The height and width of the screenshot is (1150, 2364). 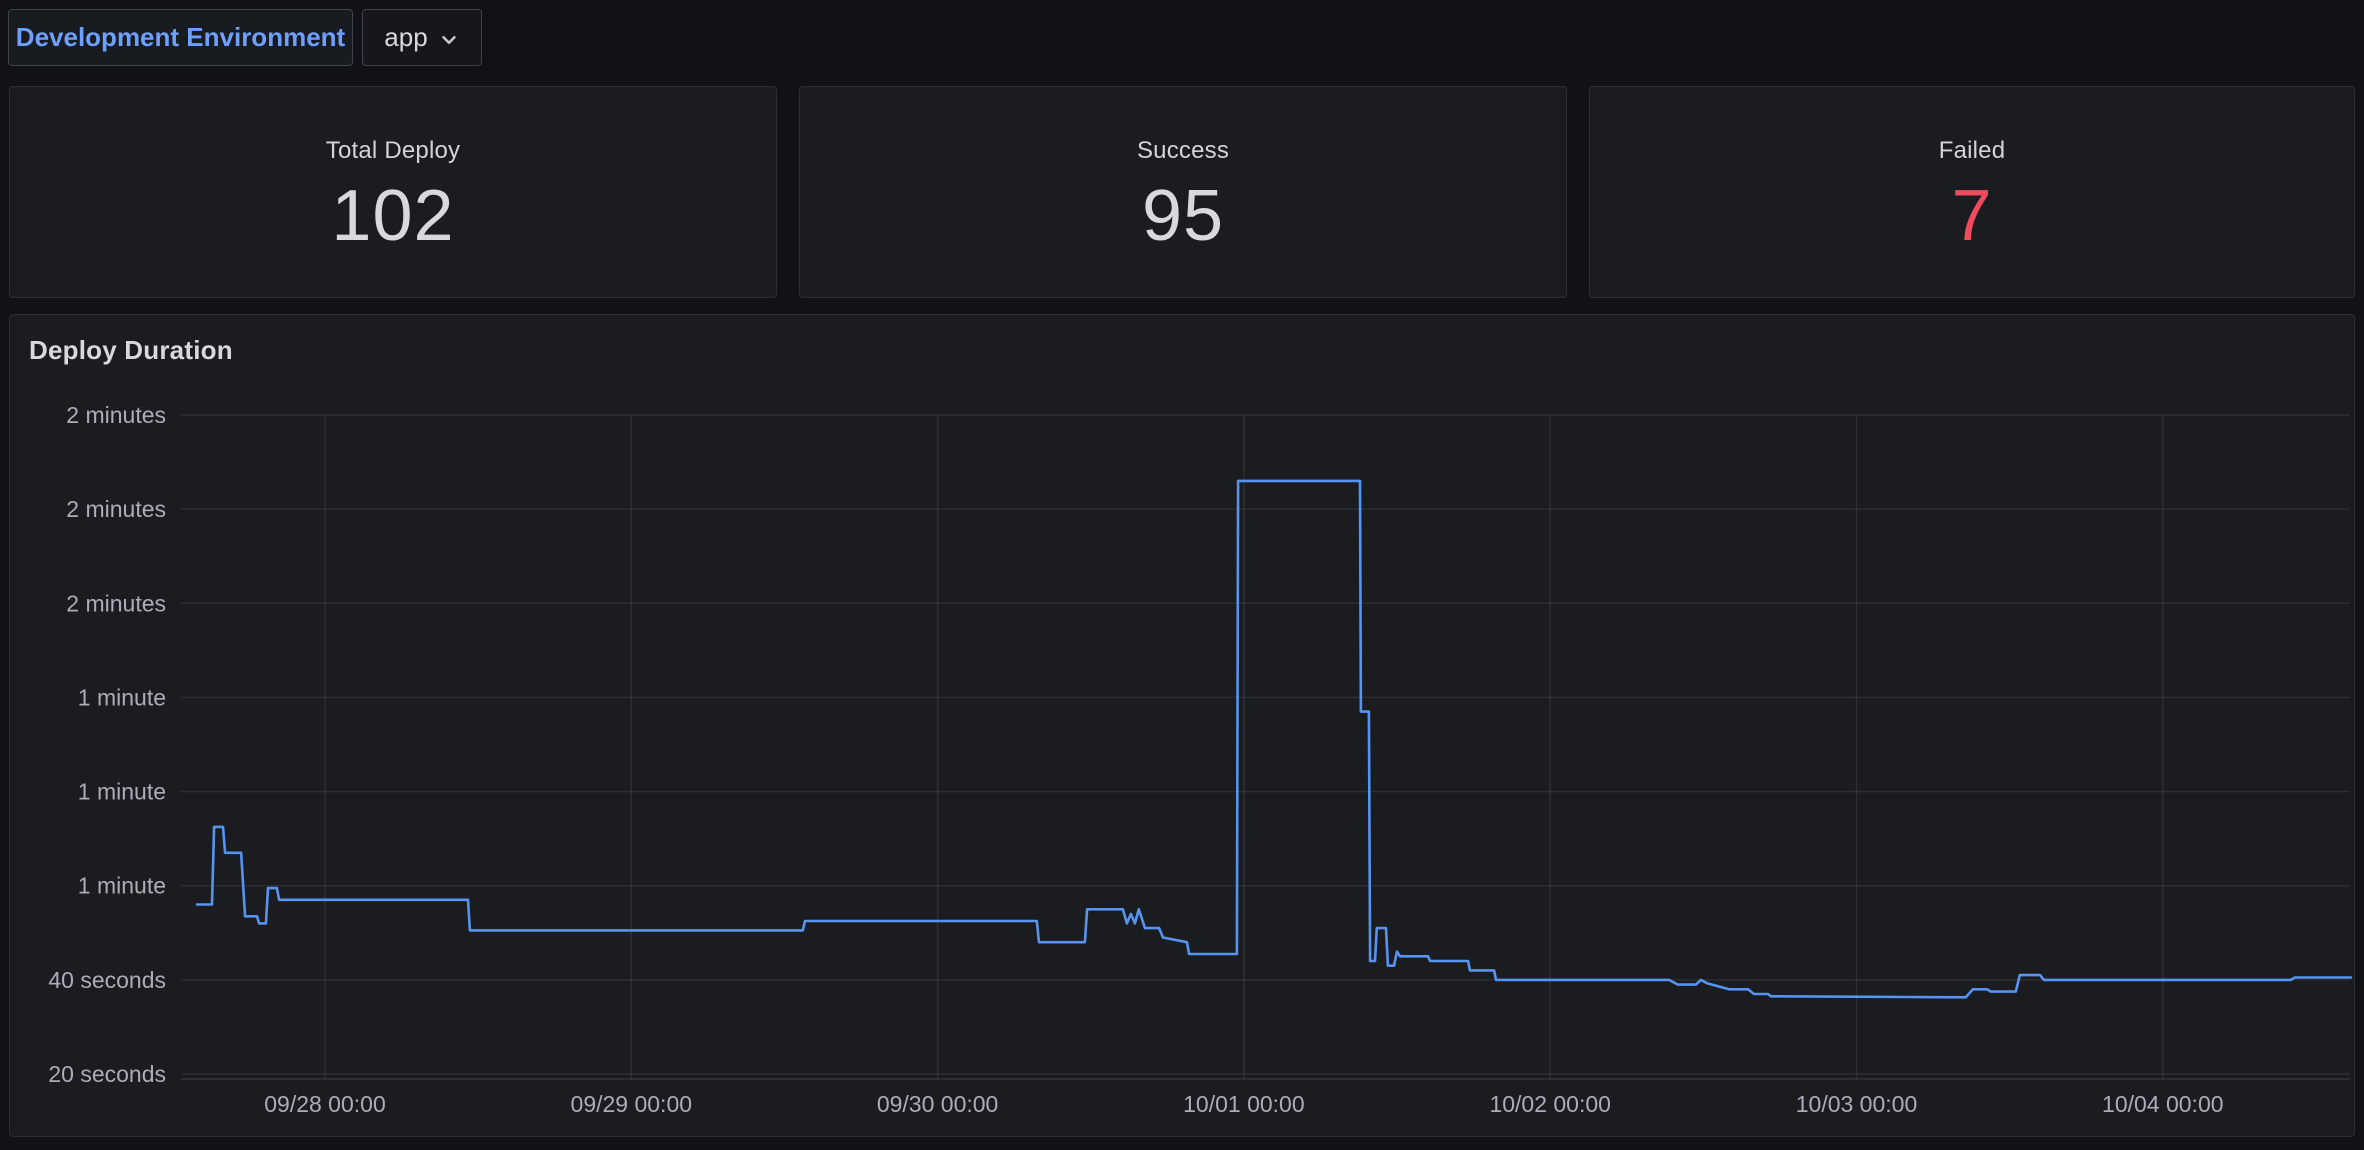 I want to click on stat-value: 7, so click(x=1972, y=216).